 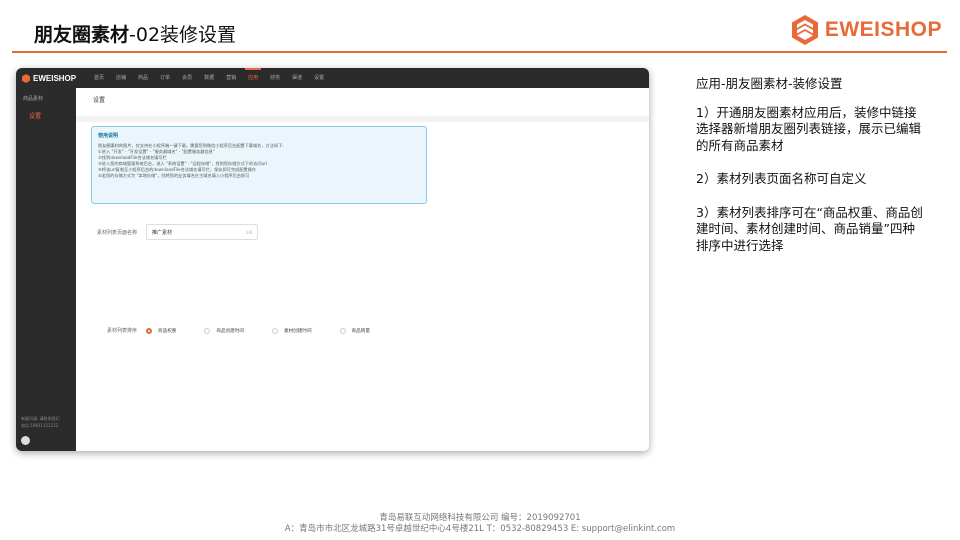 What do you see at coordinates (25, 440) in the screenshot?
I see `support-icon` at bounding box center [25, 440].